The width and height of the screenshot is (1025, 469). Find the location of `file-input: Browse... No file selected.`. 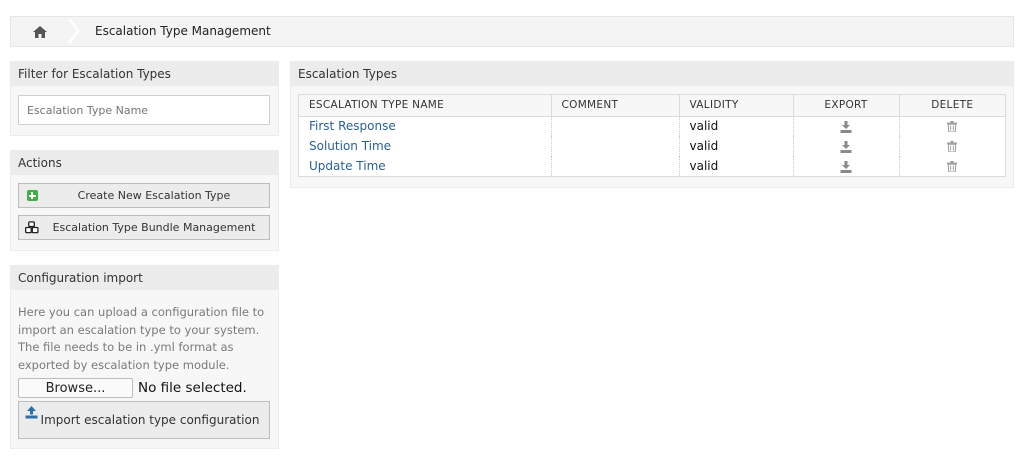

file-input: Browse... No file selected. is located at coordinates (144, 388).